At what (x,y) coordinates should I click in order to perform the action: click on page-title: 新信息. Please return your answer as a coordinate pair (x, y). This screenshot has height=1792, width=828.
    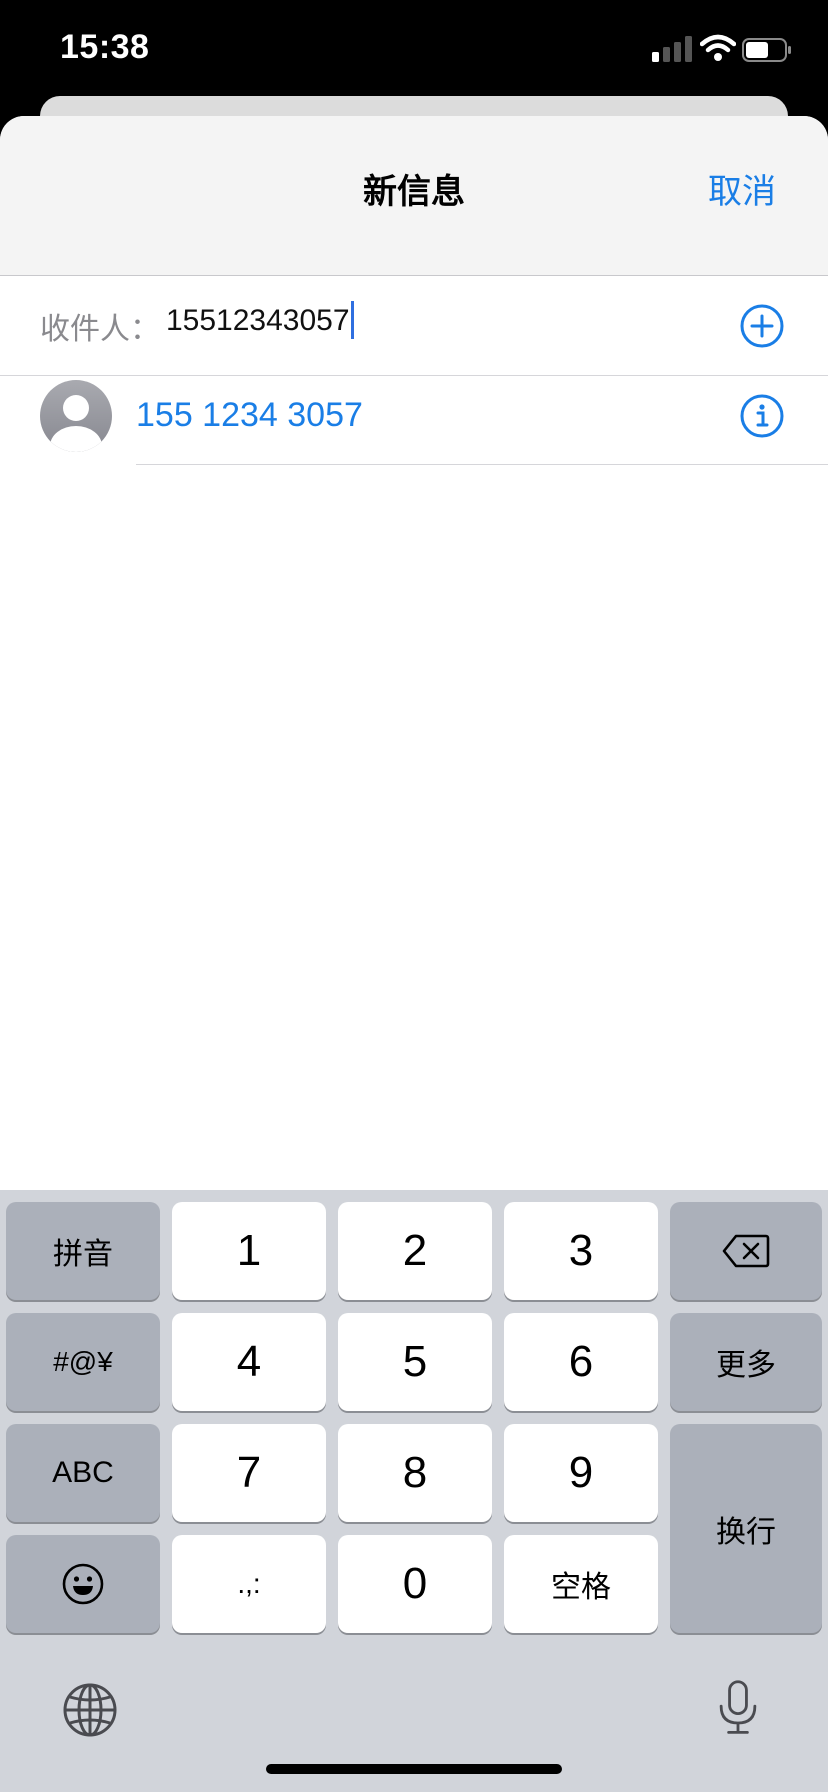
    Looking at the image, I should click on (414, 192).